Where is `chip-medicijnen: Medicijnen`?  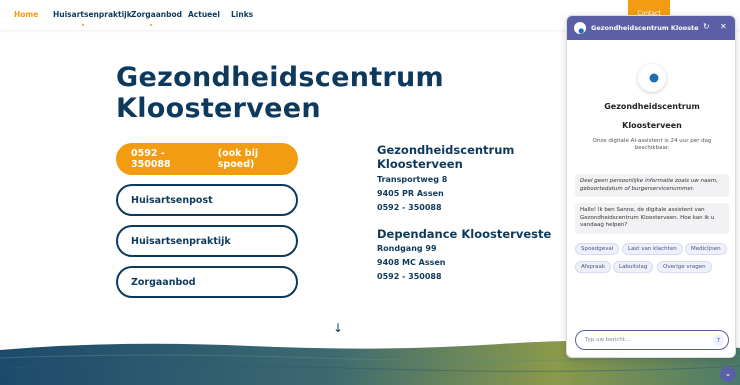 chip-medicijnen: Medicijnen is located at coordinates (706, 249).